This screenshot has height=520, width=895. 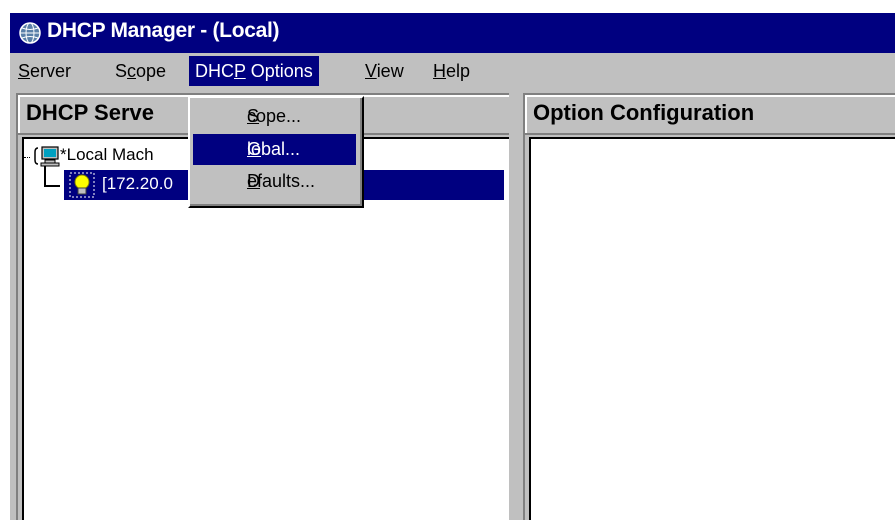 What do you see at coordinates (515, 306) in the screenshot?
I see `pane-splitter` at bounding box center [515, 306].